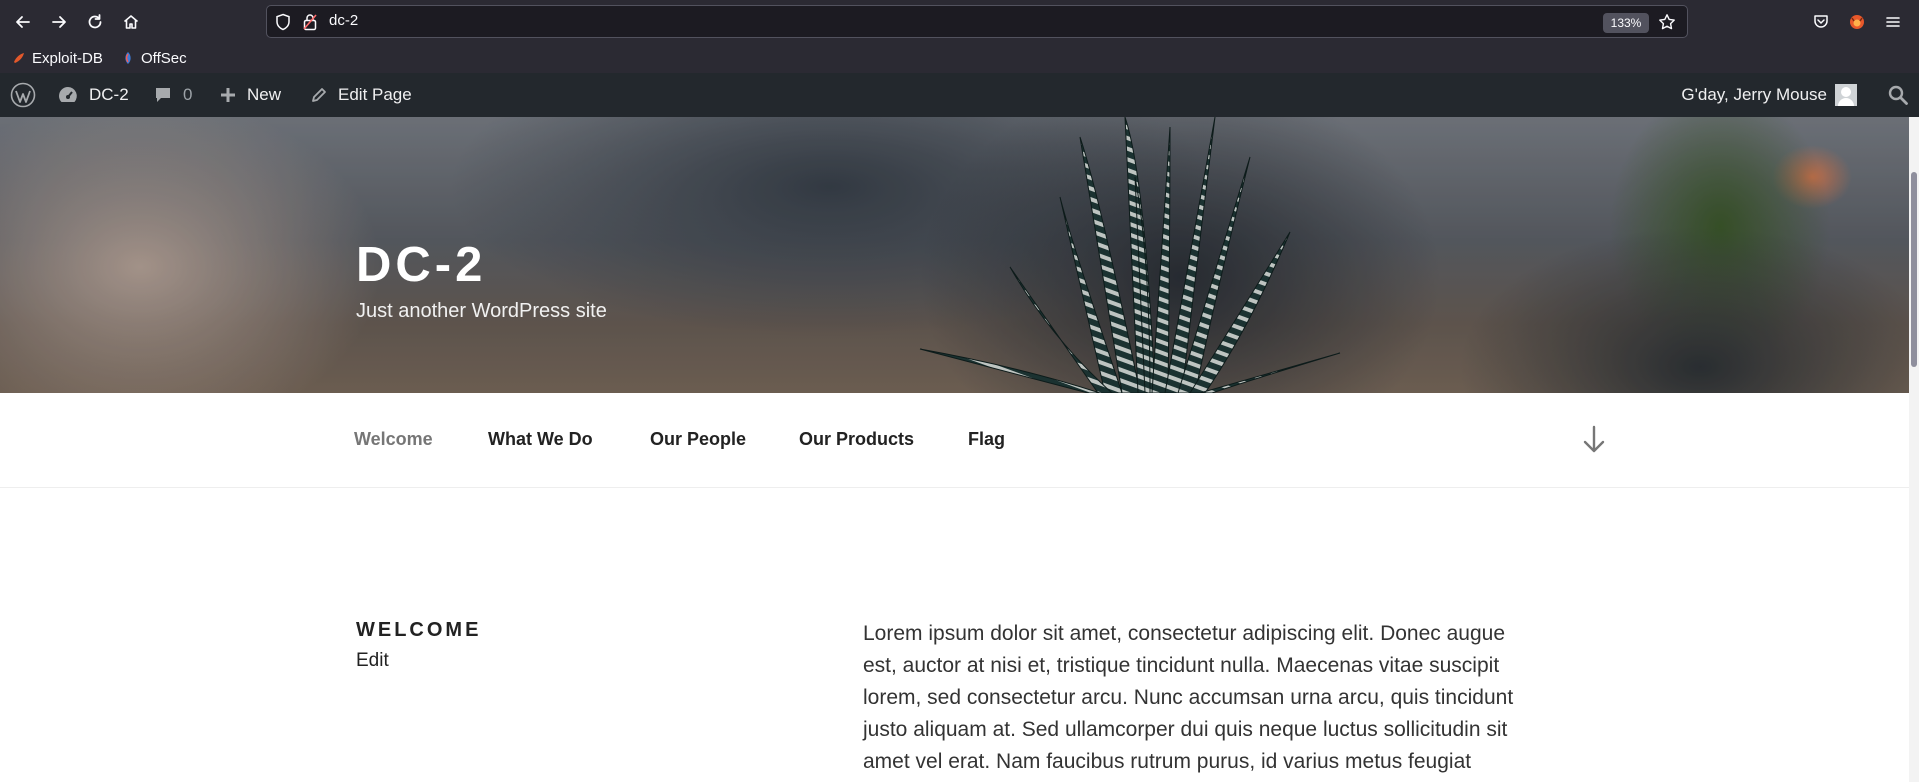  Describe the element at coordinates (310, 24) in the screenshot. I see `insecure-lock-icon` at that location.